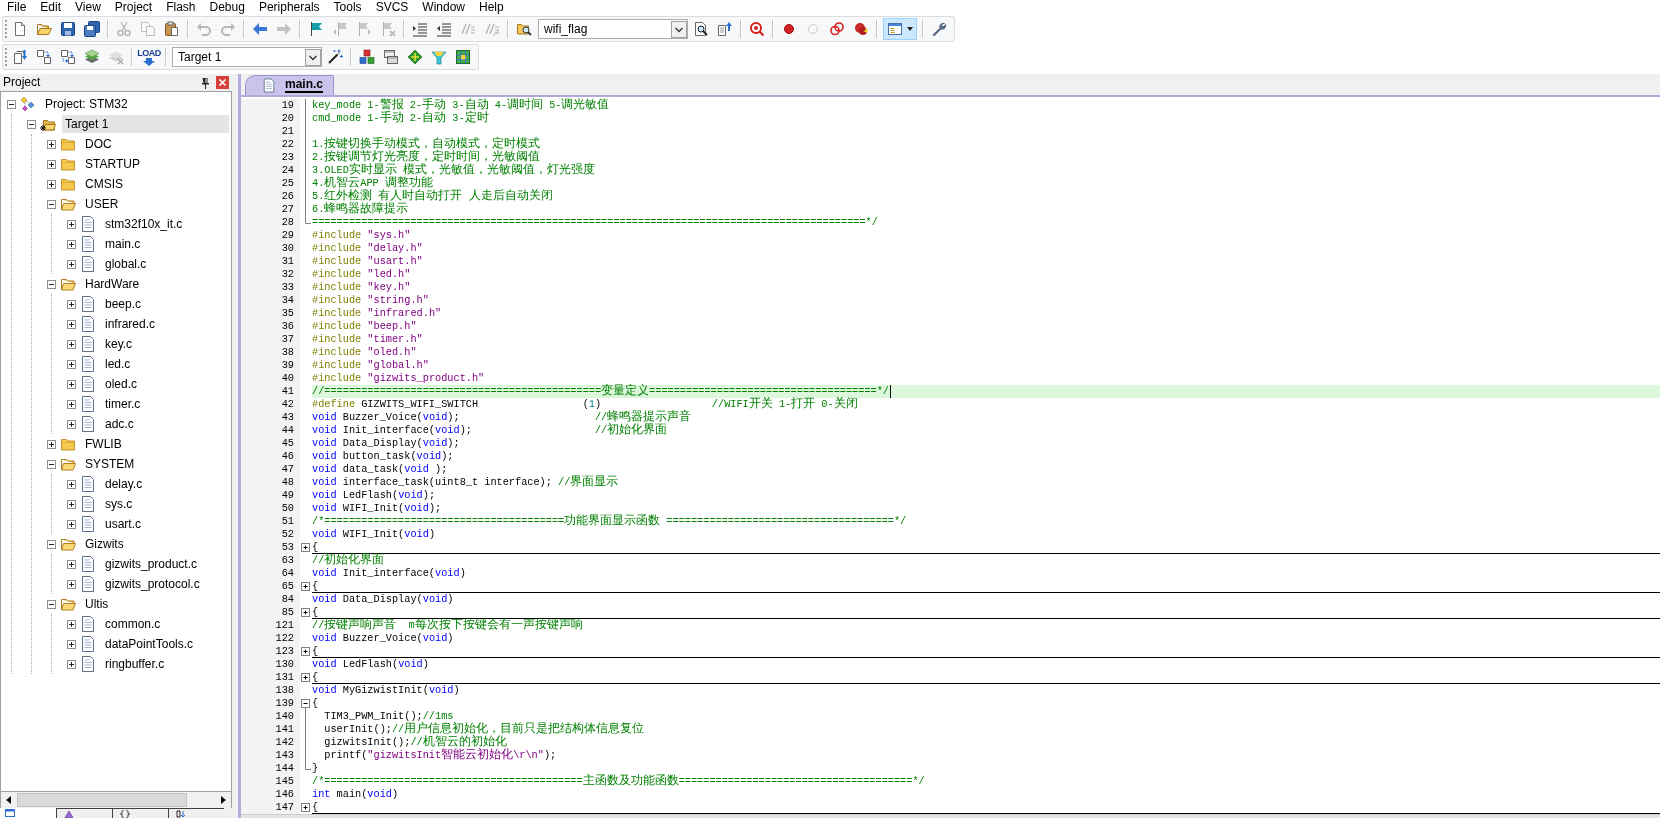  I want to click on tree-item: beep.c, so click(123, 304).